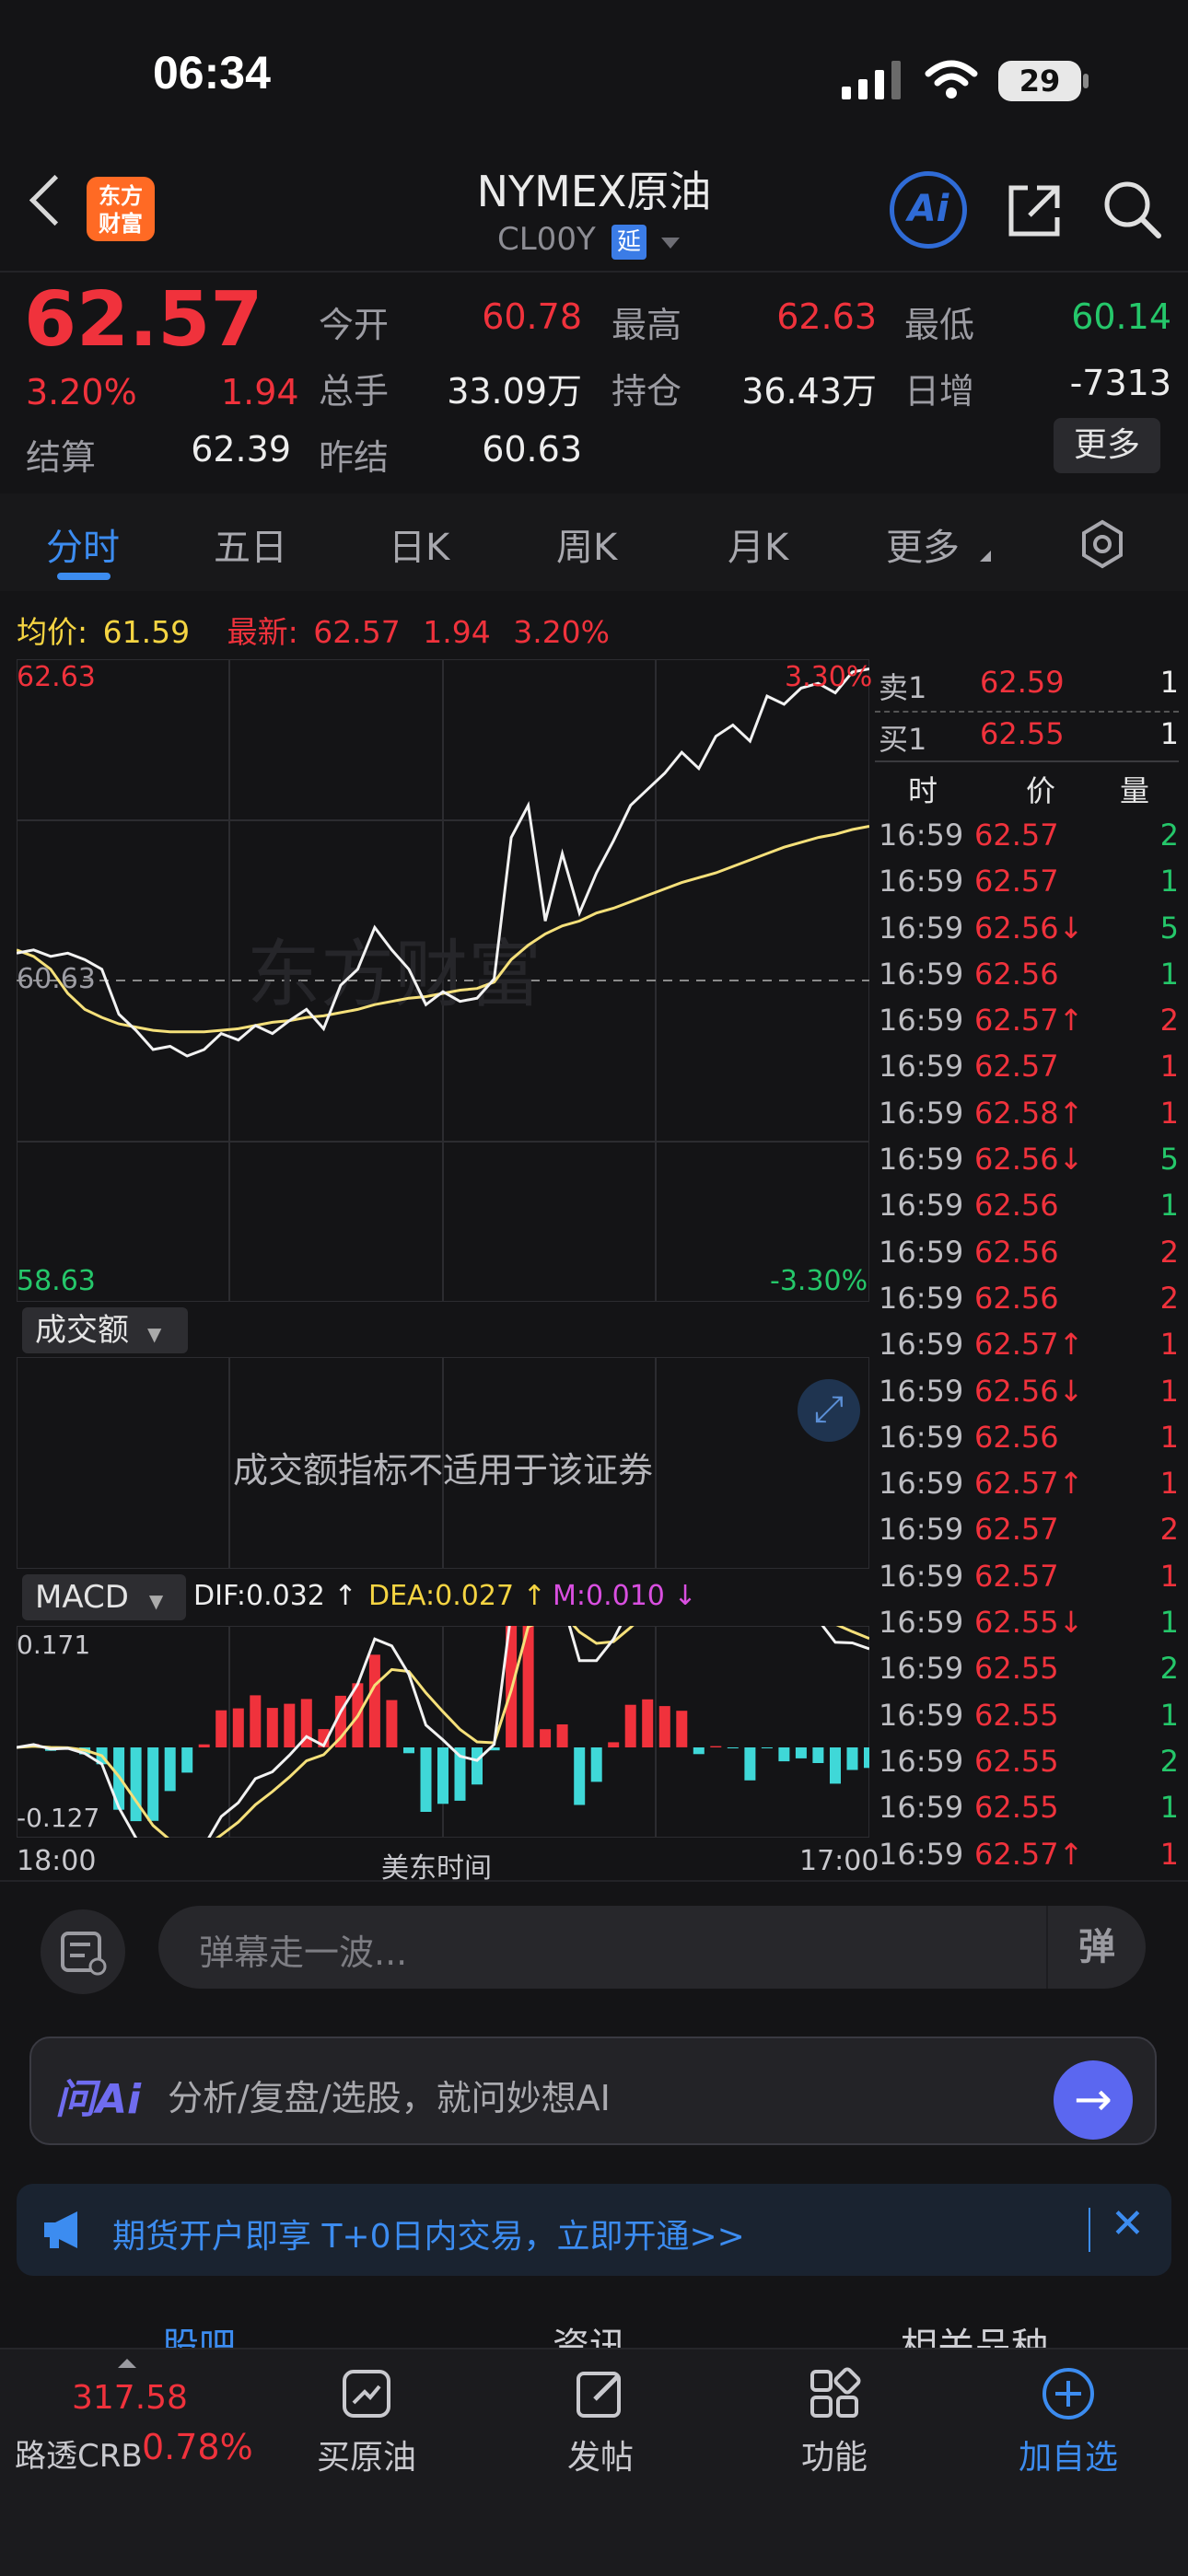 This screenshot has width=1188, height=2576. I want to click on ai-submit-button: →, so click(1093, 2100).